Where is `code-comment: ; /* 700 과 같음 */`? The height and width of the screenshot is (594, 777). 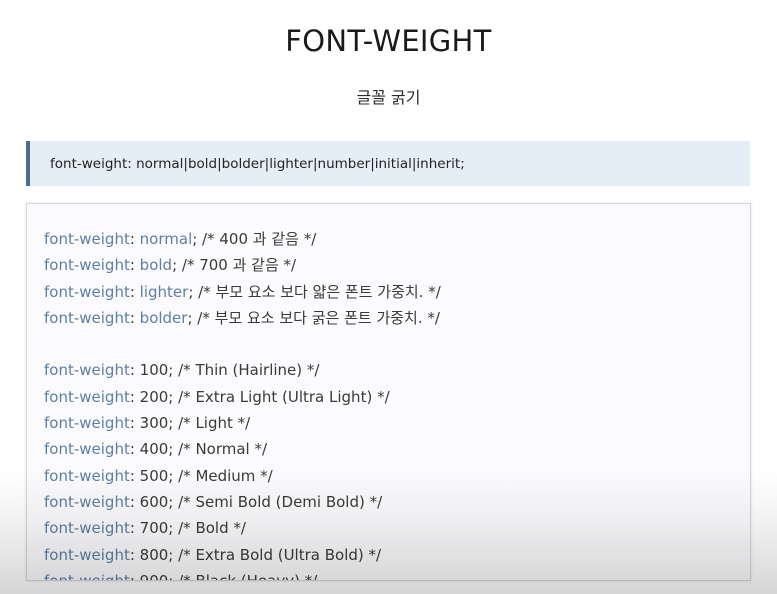
code-comment: ; /* 700 과 같음 */ is located at coordinates (234, 265).